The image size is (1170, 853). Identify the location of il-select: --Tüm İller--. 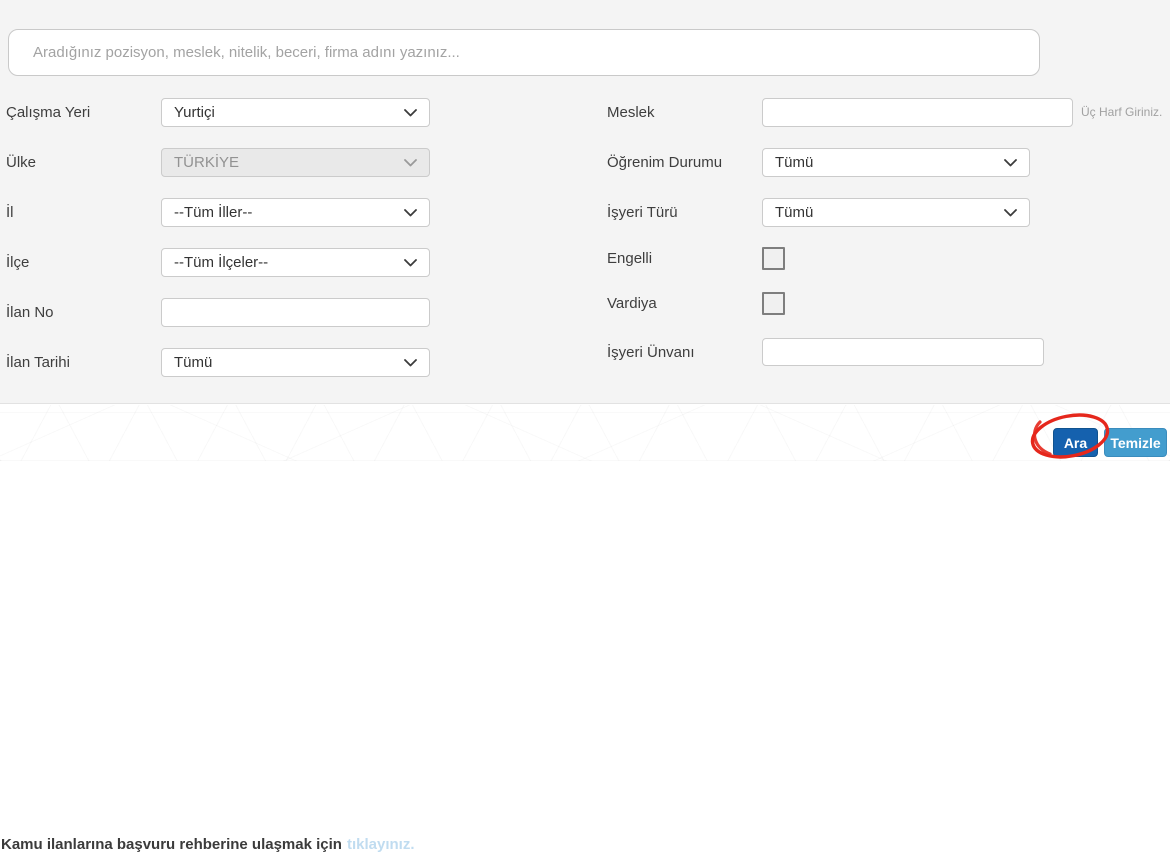
(295, 212).